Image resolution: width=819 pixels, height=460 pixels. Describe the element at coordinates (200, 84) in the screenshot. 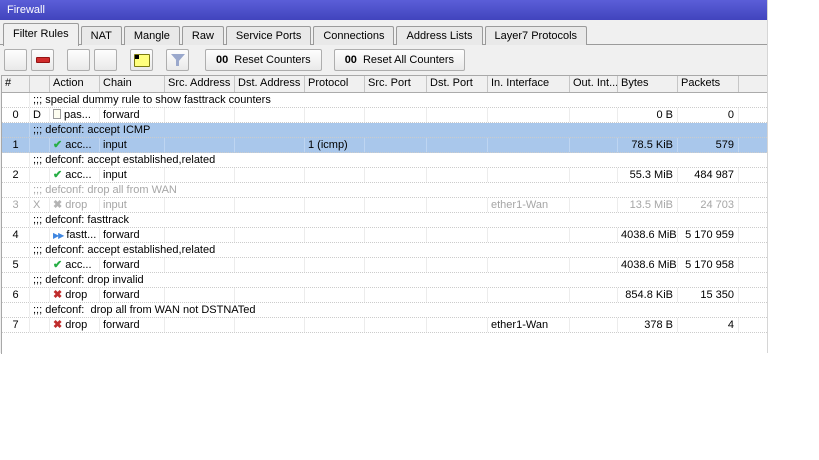

I see `column-header-src-address: Src. Address` at that location.